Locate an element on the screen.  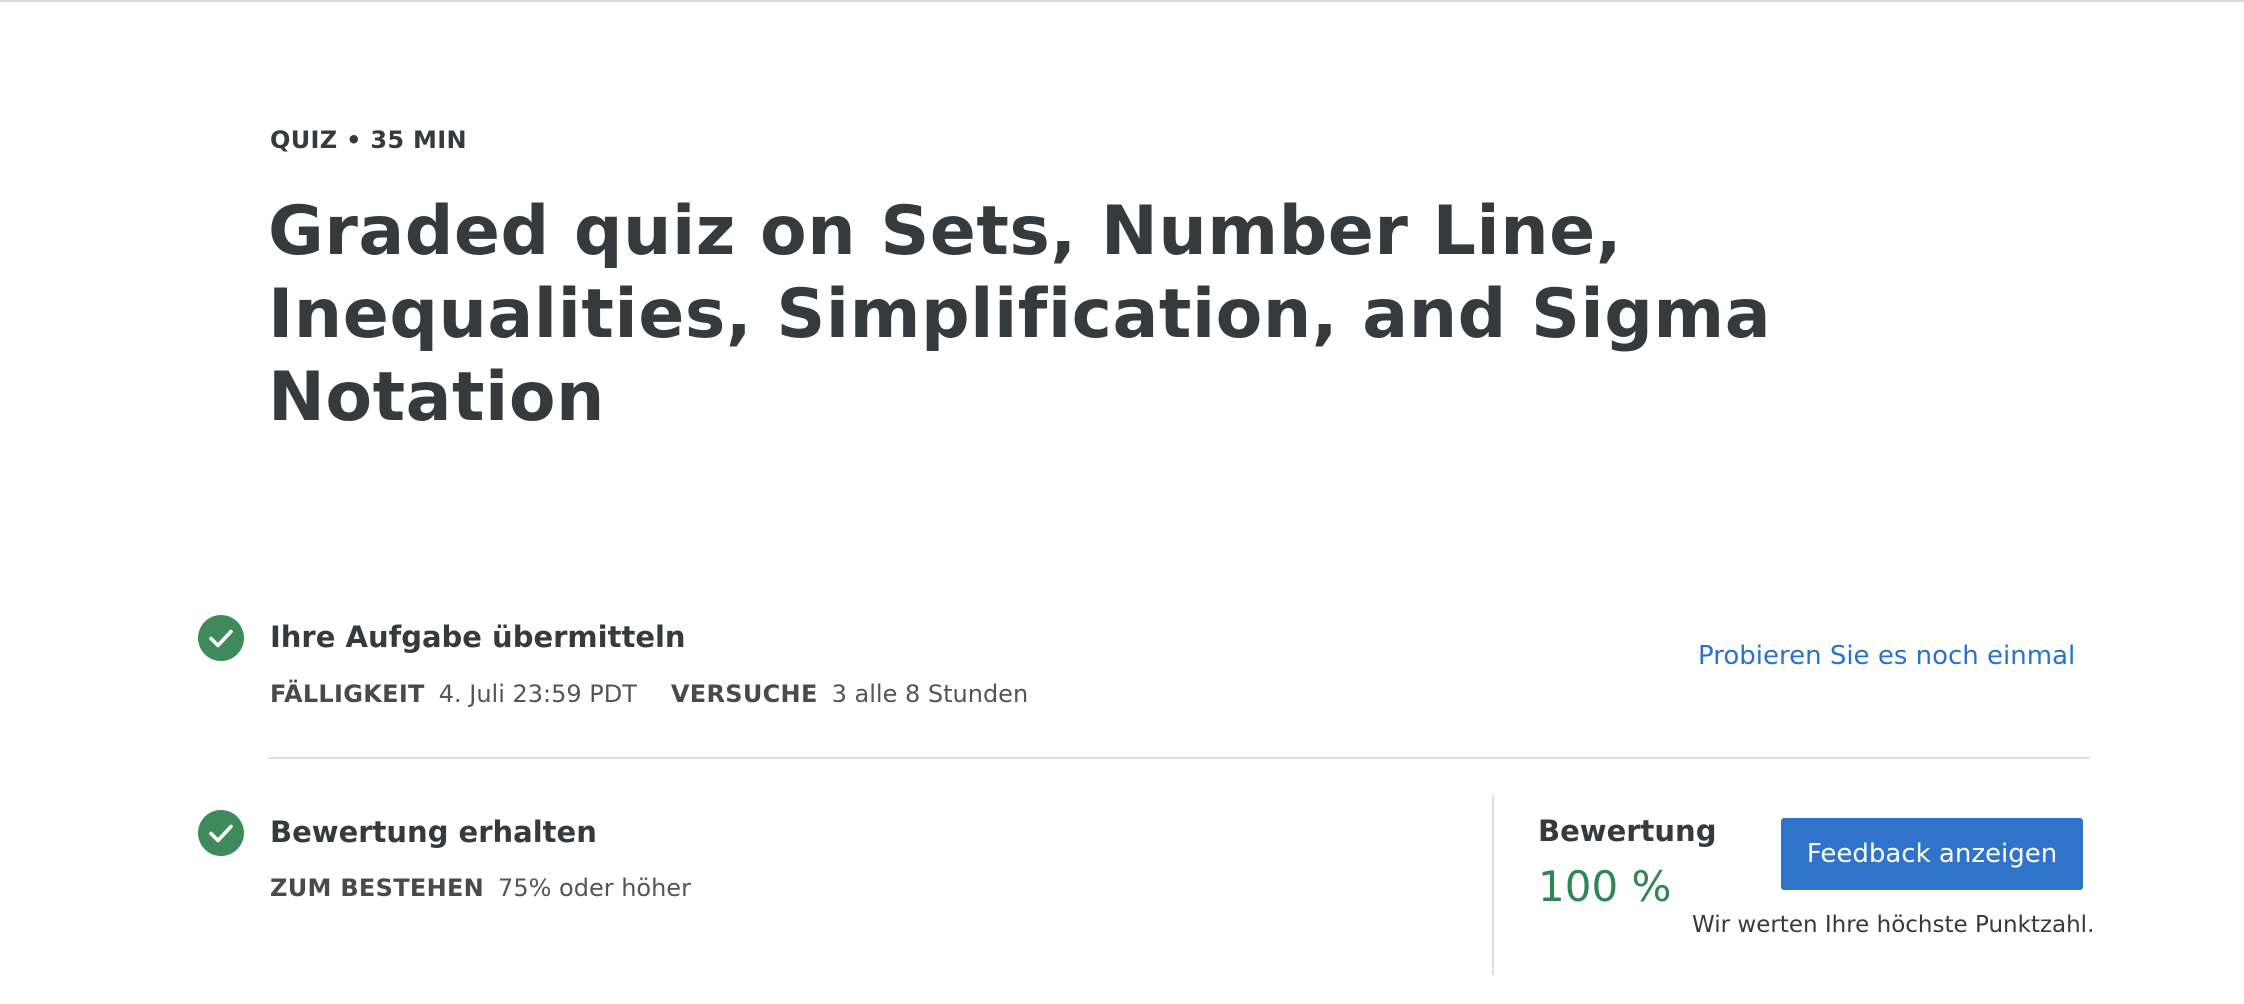
section-divider is located at coordinates (1179, 758).